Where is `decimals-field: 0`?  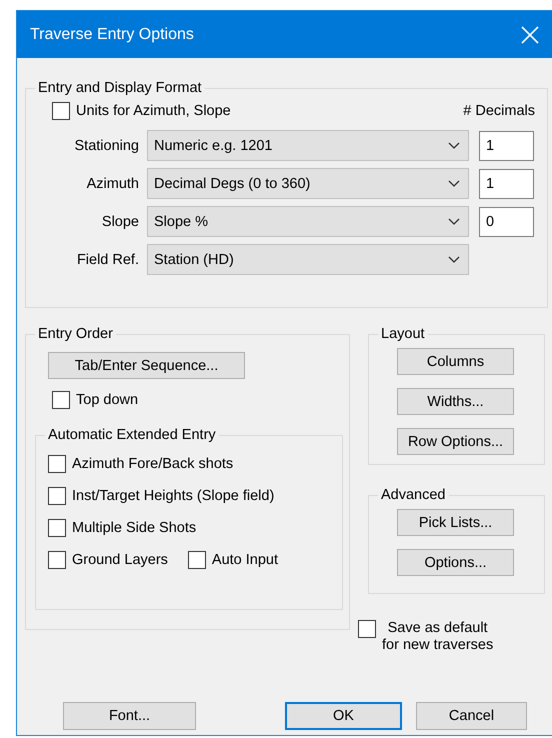 decimals-field: 0 is located at coordinates (506, 221).